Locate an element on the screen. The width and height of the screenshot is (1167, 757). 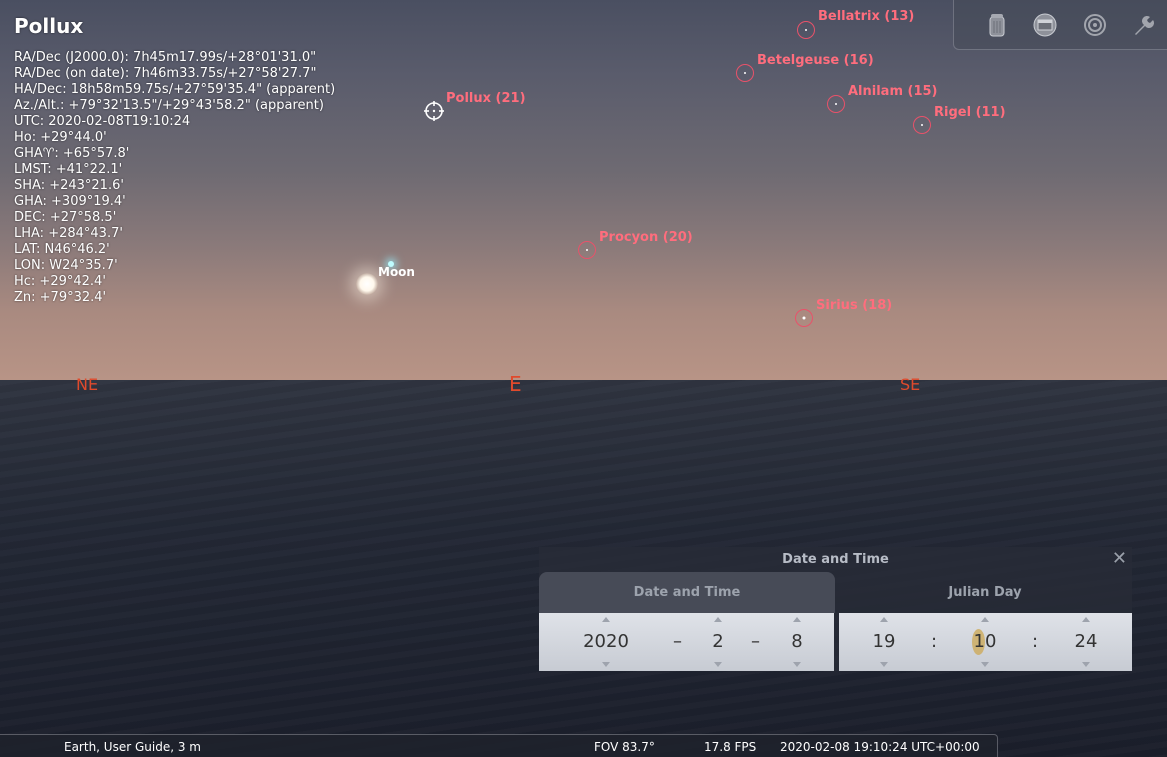
star-label: Bellatrix (13) is located at coordinates (866, 16).